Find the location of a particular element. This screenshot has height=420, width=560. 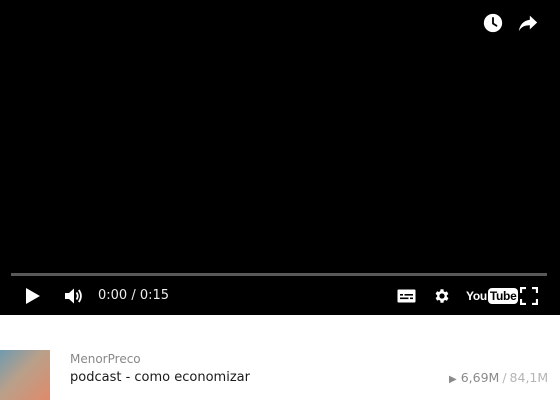

play-icon is located at coordinates (33, 296).